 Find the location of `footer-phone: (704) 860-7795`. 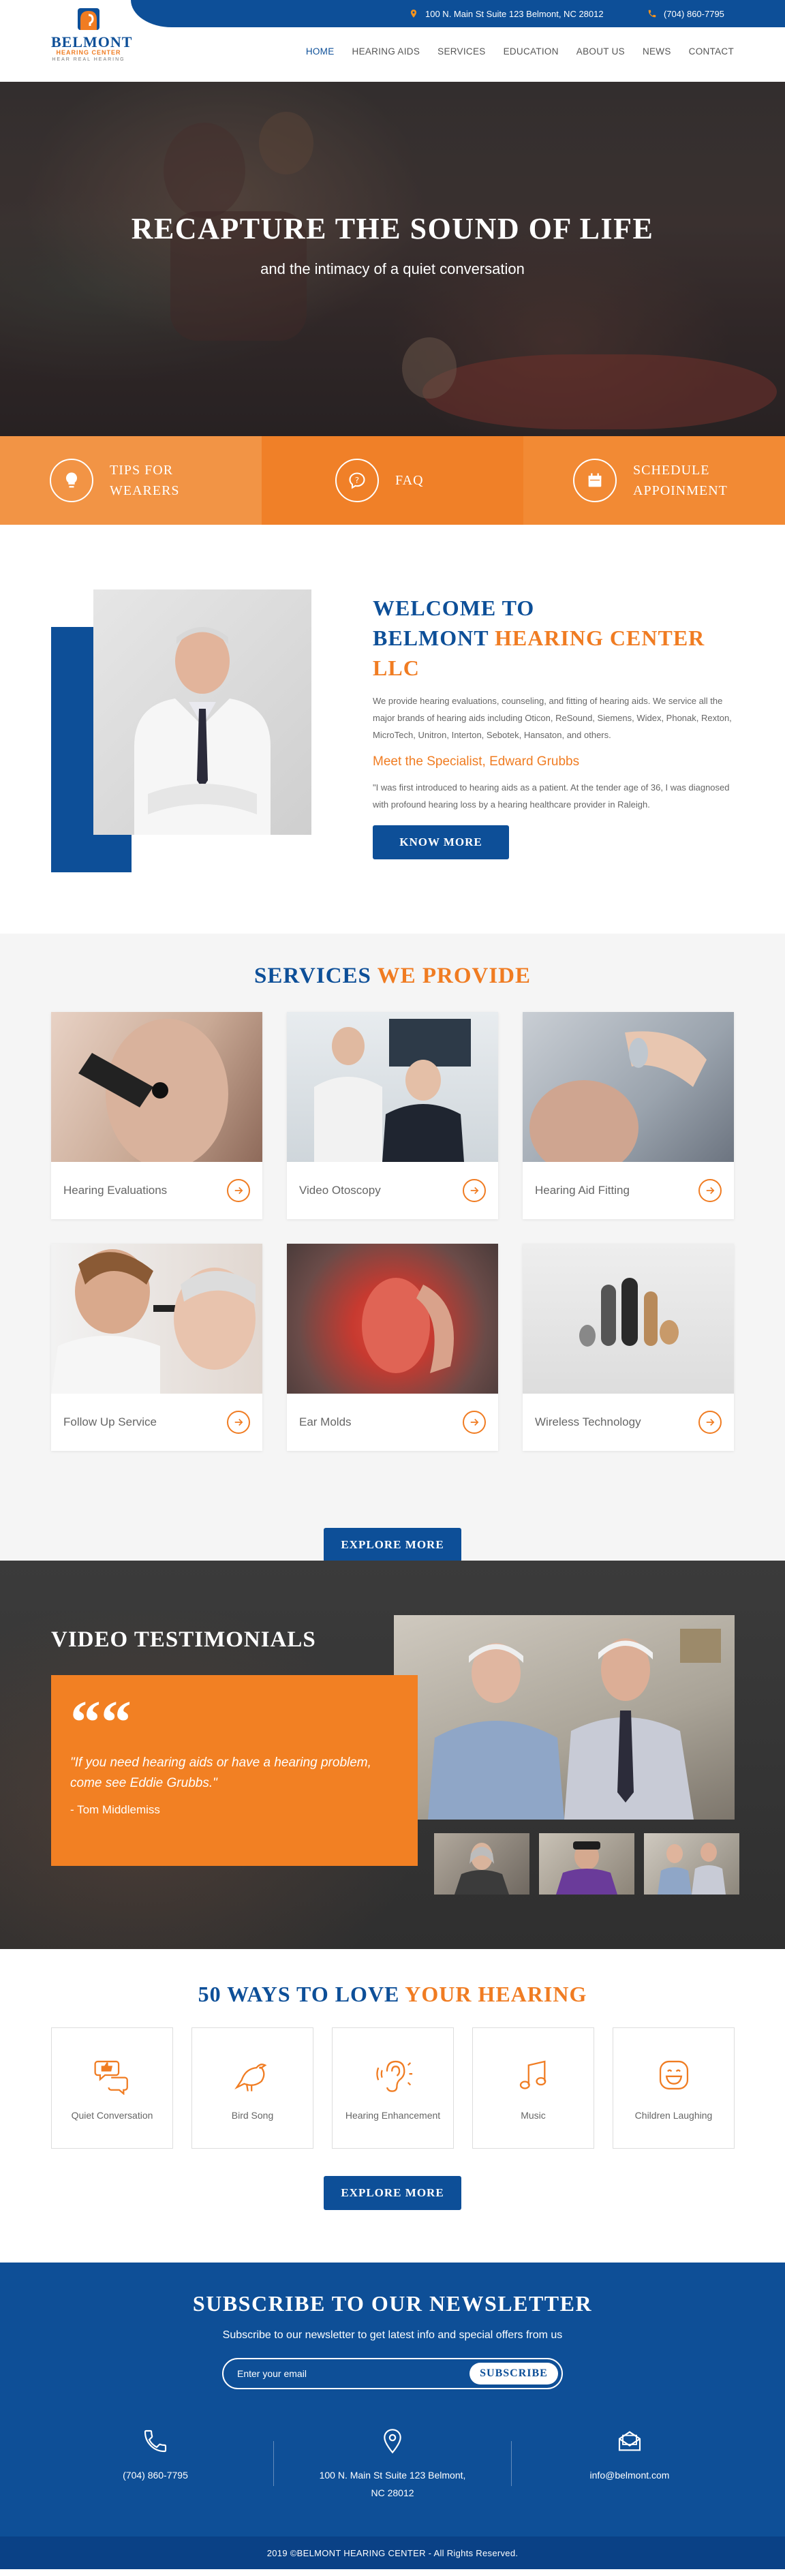

footer-phone: (704) 860-7795 is located at coordinates (155, 2455).